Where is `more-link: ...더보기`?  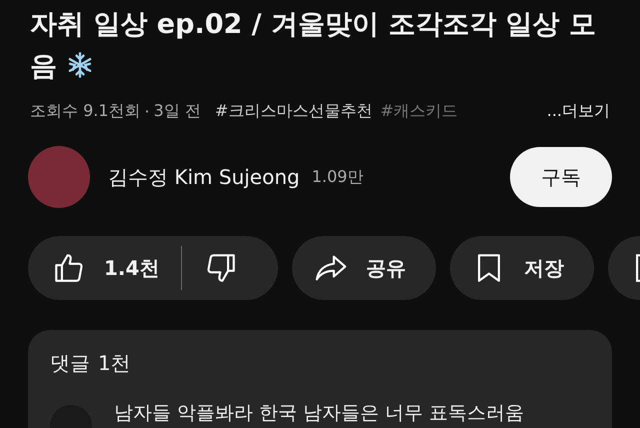 more-link: ...더보기 is located at coordinates (578, 111).